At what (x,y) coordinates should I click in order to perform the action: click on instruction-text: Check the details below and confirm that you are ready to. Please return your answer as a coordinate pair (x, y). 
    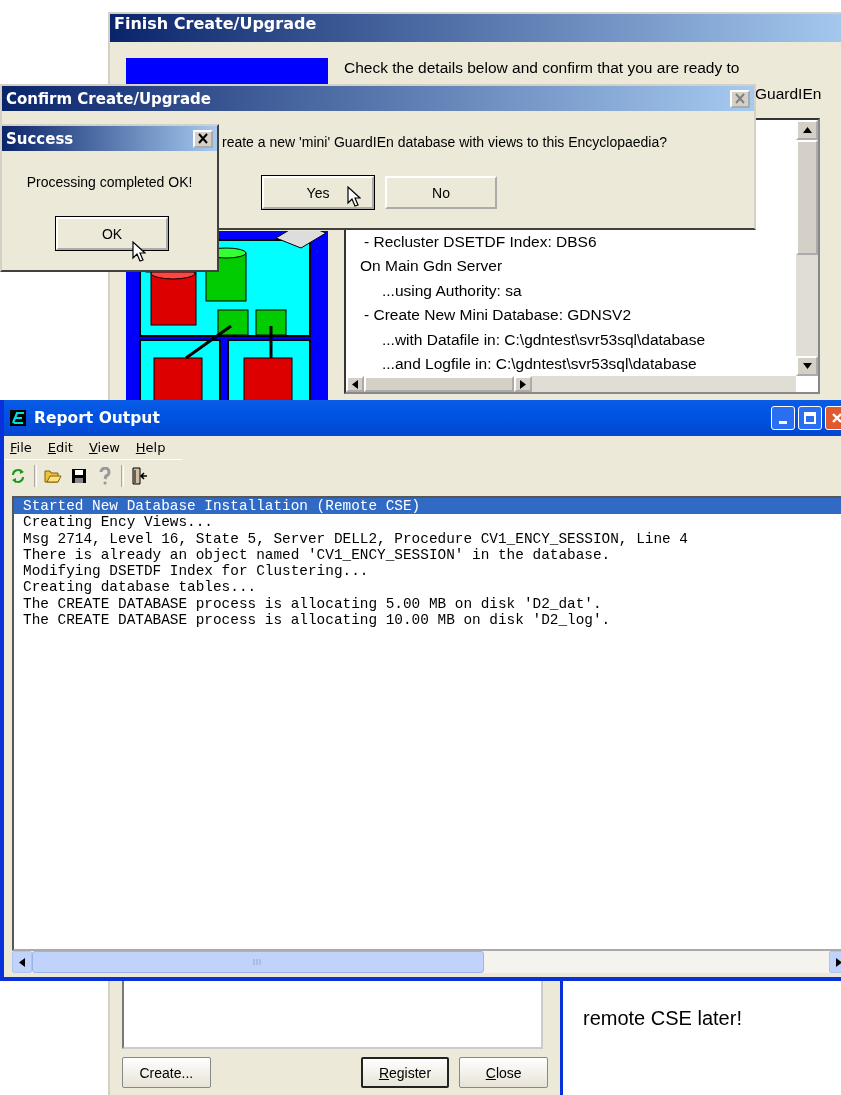
    Looking at the image, I should click on (542, 68).